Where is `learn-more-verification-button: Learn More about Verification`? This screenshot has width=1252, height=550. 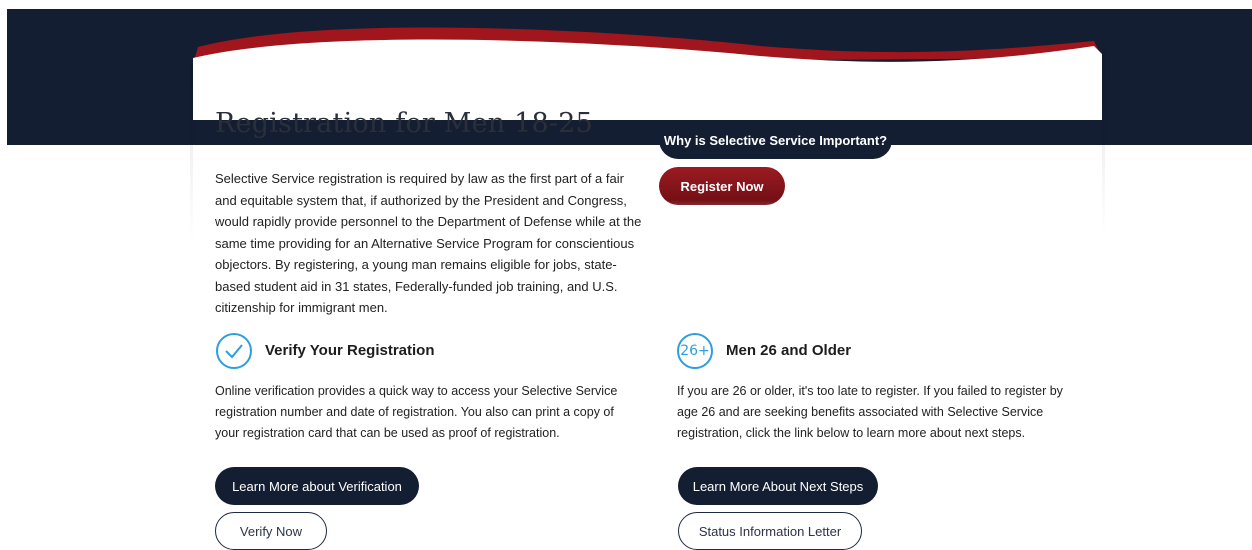
learn-more-verification-button: Learn More about Verification is located at coordinates (317, 486).